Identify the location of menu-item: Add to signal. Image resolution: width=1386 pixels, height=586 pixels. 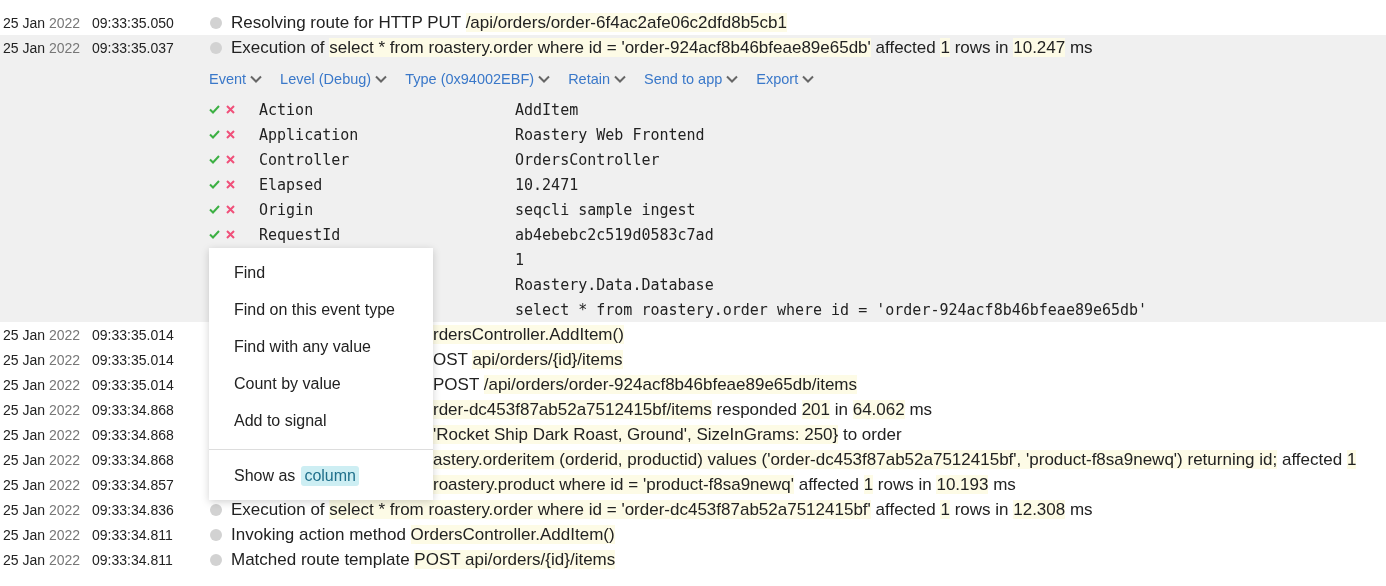
(321, 420).